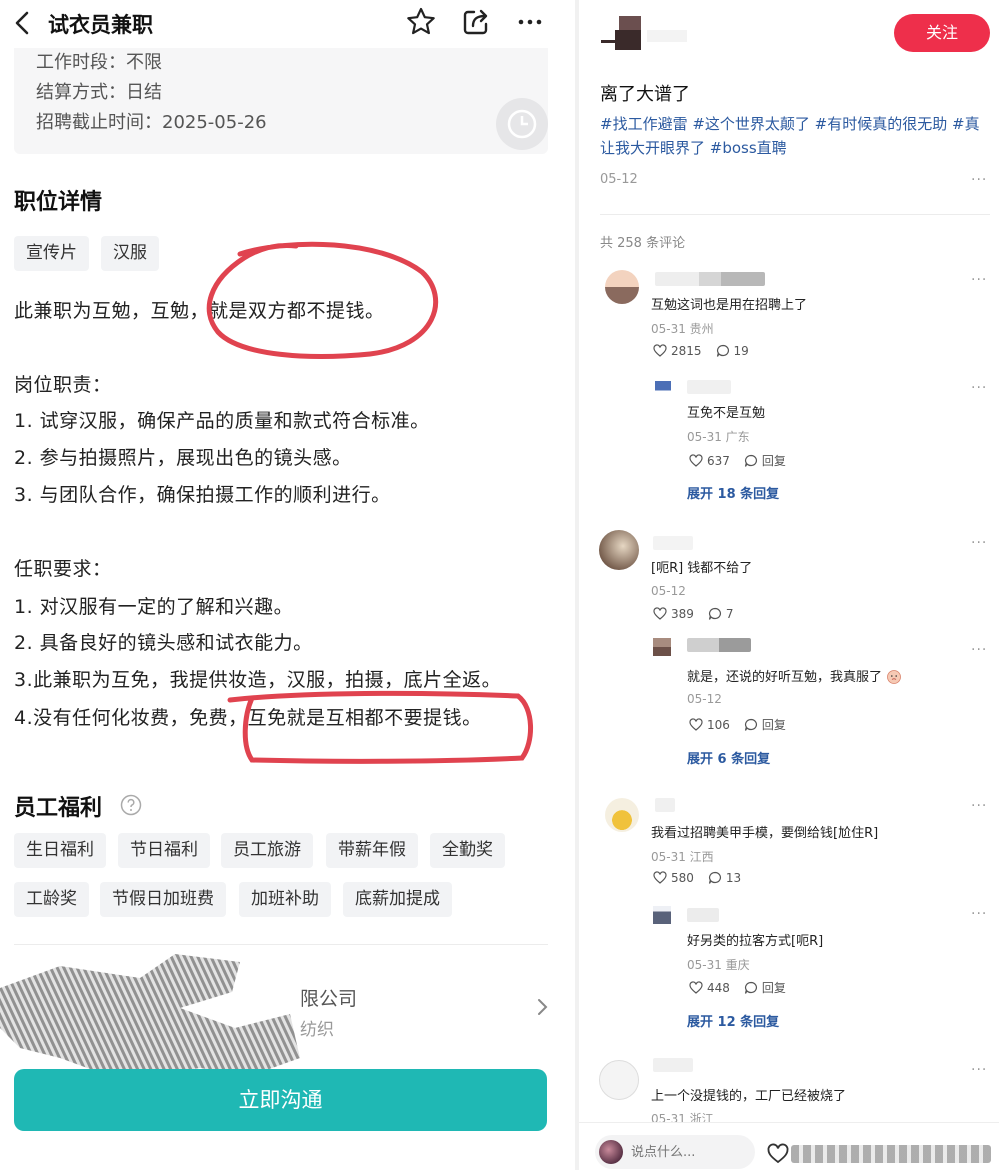  Describe the element at coordinates (741, 351) in the screenshot. I see `reply-count: 19` at that location.